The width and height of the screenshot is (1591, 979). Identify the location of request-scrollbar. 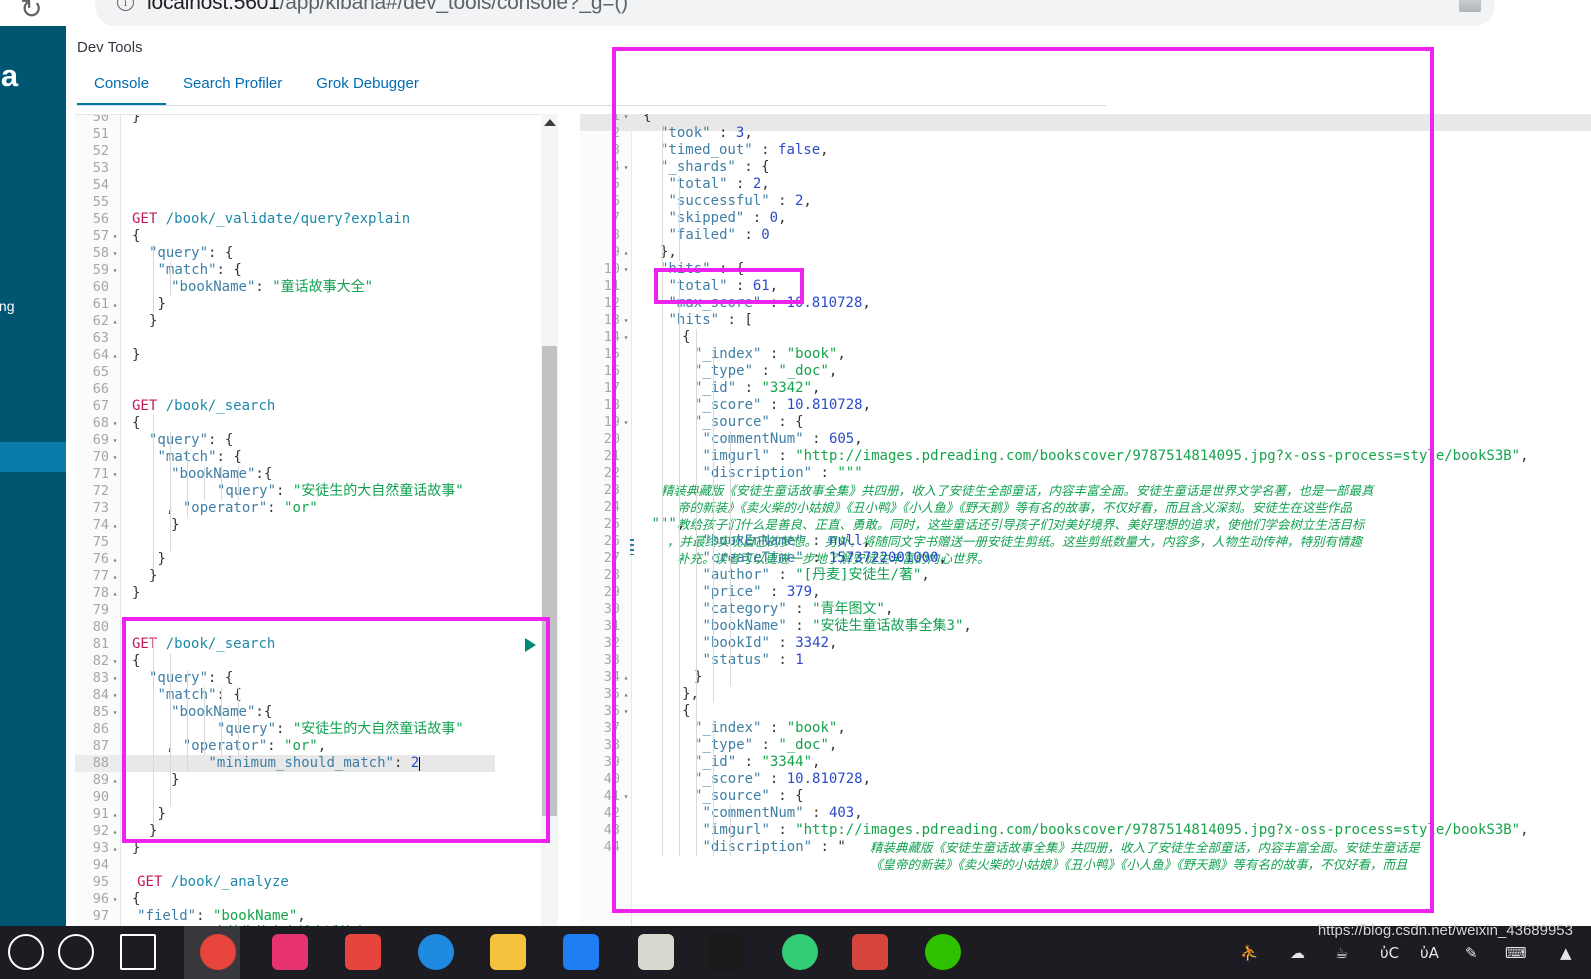
(549, 532).